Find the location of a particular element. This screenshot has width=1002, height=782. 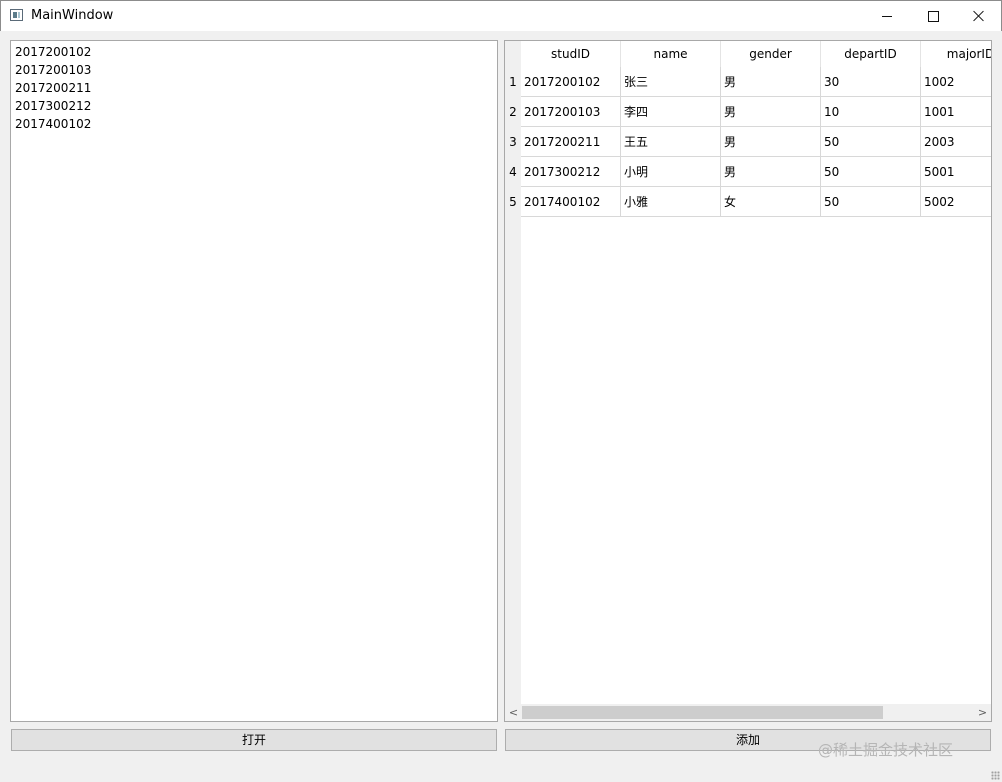

column-header-departid: departID is located at coordinates (871, 54).